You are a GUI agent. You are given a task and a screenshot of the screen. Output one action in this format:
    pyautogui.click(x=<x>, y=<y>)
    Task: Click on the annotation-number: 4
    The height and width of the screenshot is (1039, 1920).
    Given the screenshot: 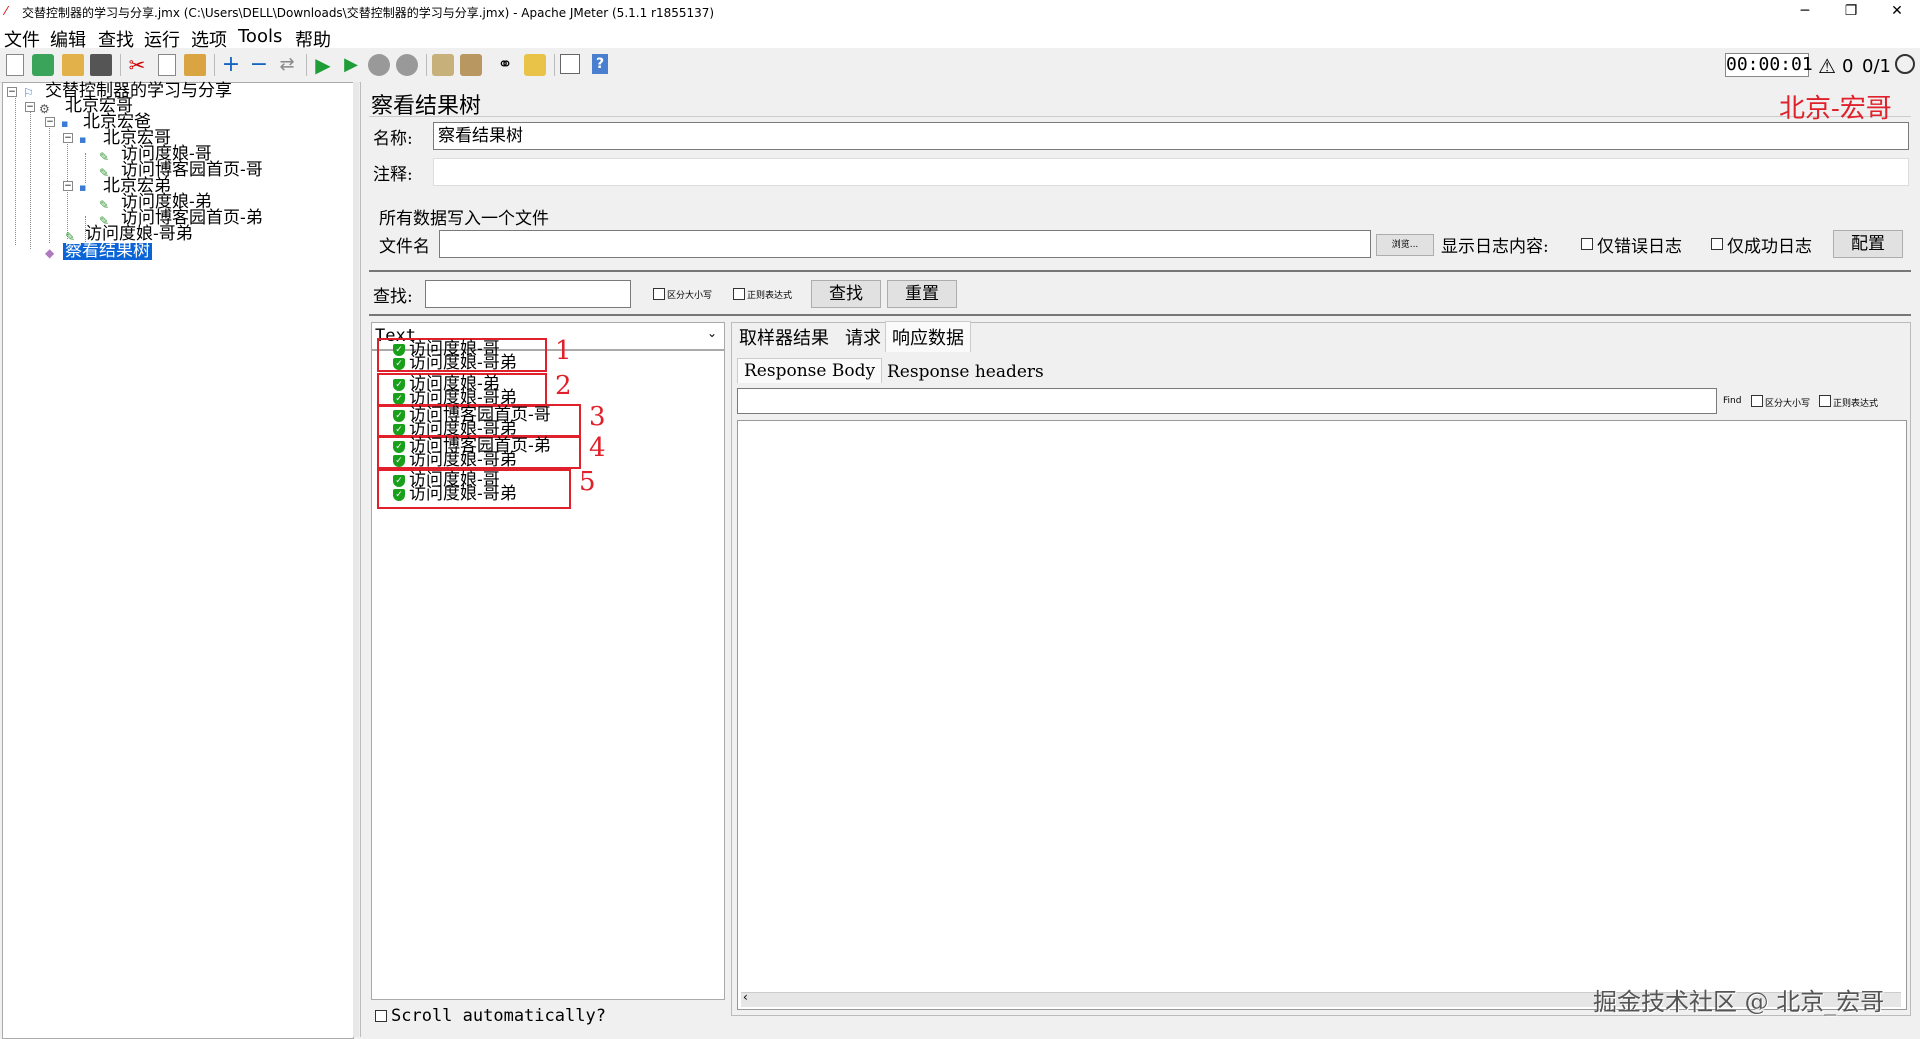 What is the action you would take?
    pyautogui.click(x=597, y=448)
    